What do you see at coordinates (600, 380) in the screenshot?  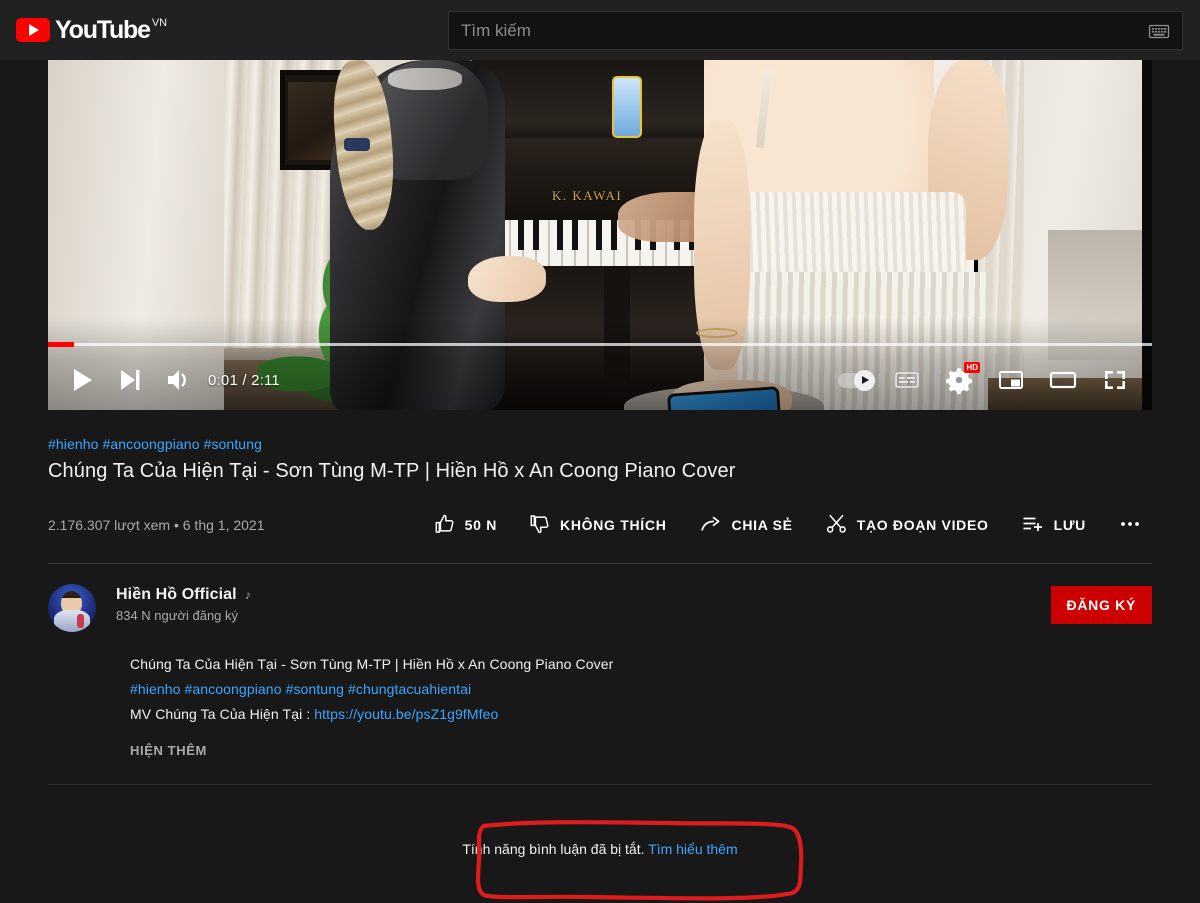 I see `player-control-bar: 0:01 / 2:11 HD` at bounding box center [600, 380].